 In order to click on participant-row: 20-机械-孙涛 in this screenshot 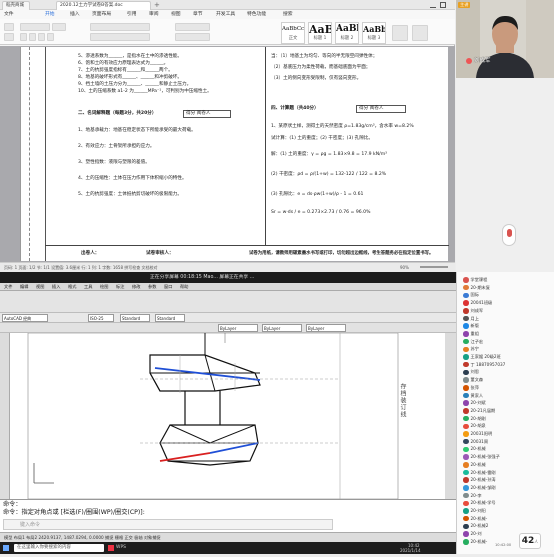, I will do `click(507, 480)`.